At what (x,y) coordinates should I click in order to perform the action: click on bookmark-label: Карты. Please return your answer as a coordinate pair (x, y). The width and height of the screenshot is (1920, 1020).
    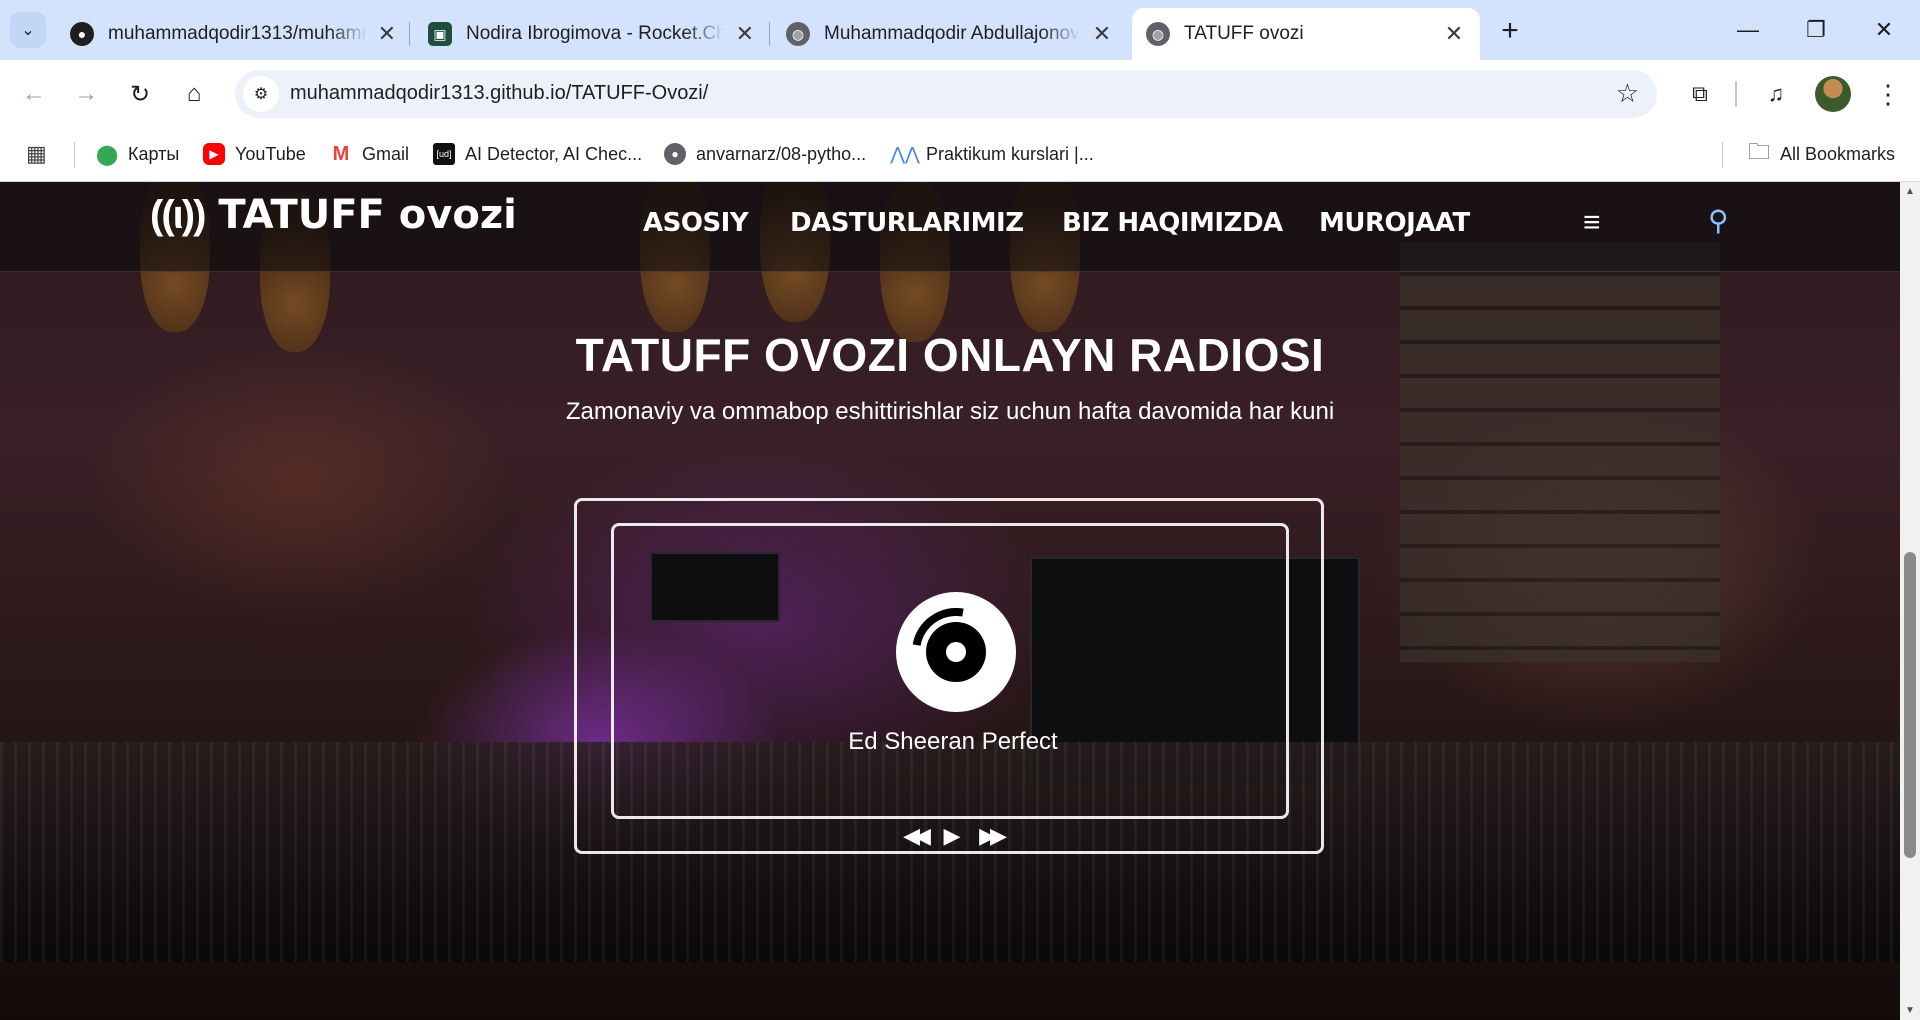
    Looking at the image, I should click on (154, 153).